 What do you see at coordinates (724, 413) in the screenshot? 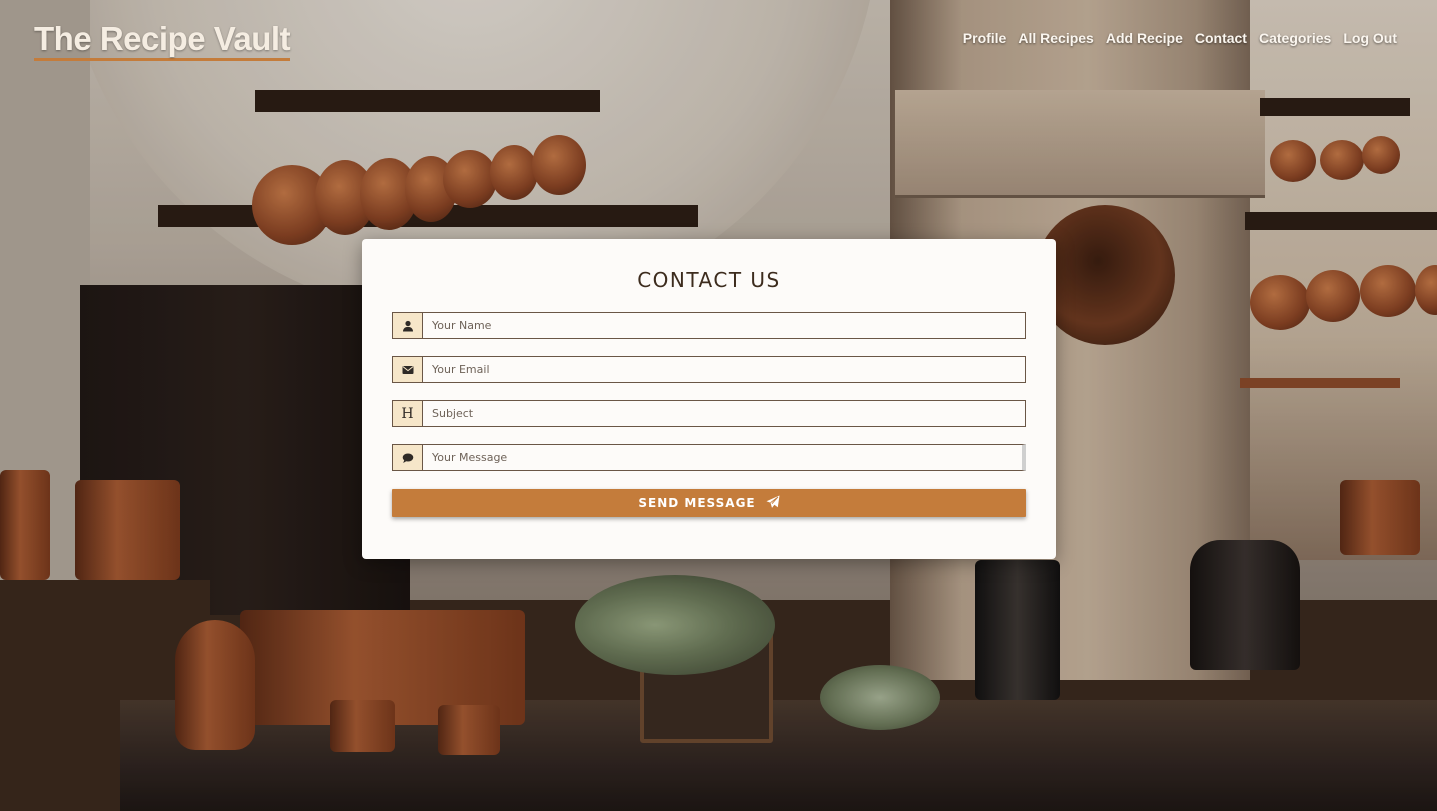
I see `subject-input` at bounding box center [724, 413].